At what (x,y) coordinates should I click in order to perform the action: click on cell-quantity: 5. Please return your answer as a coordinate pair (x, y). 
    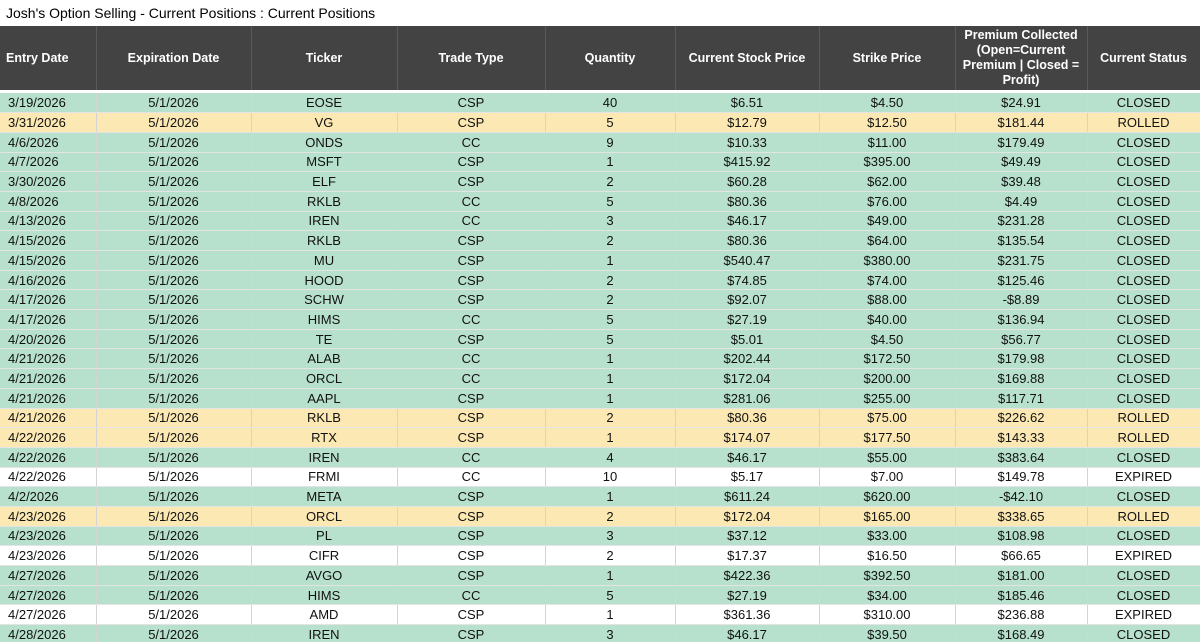
    Looking at the image, I should click on (610, 201).